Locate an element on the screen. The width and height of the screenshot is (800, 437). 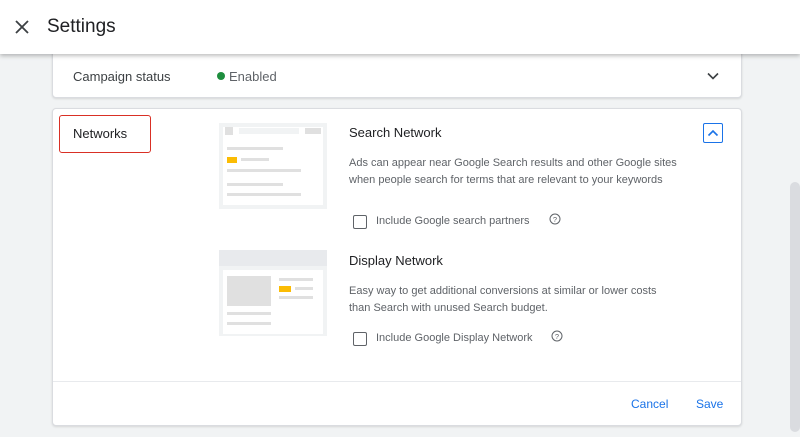
display-network-label: Include Google Display Network is located at coordinates (454, 338).